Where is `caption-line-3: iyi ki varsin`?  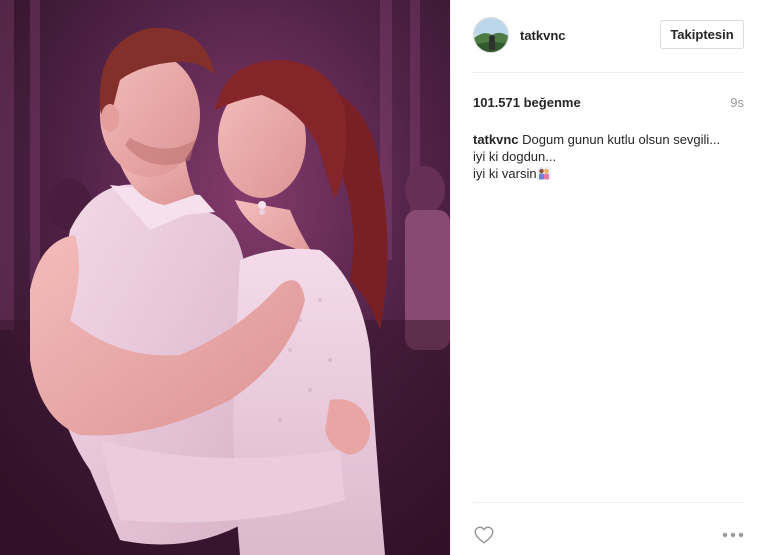
caption-line-3: iyi ki varsin is located at coordinates (610, 173).